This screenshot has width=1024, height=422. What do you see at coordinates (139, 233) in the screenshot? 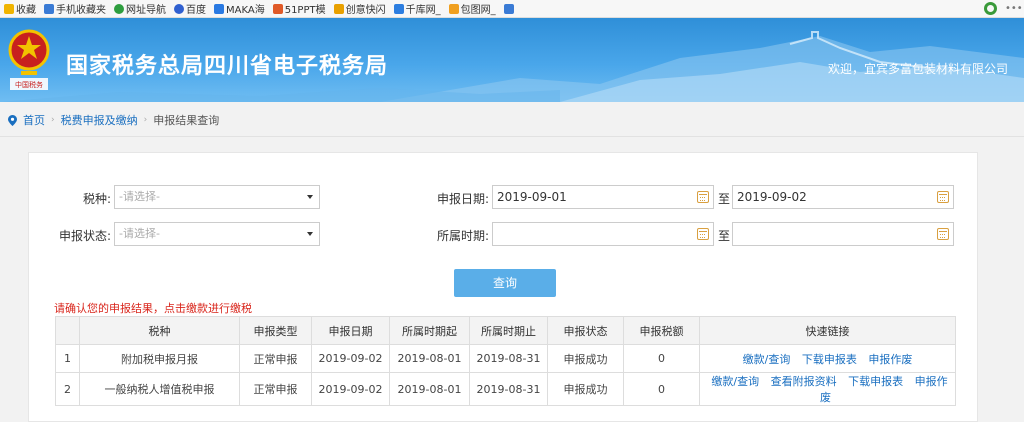
I see `status-placeholder: -请选择-` at bounding box center [139, 233].